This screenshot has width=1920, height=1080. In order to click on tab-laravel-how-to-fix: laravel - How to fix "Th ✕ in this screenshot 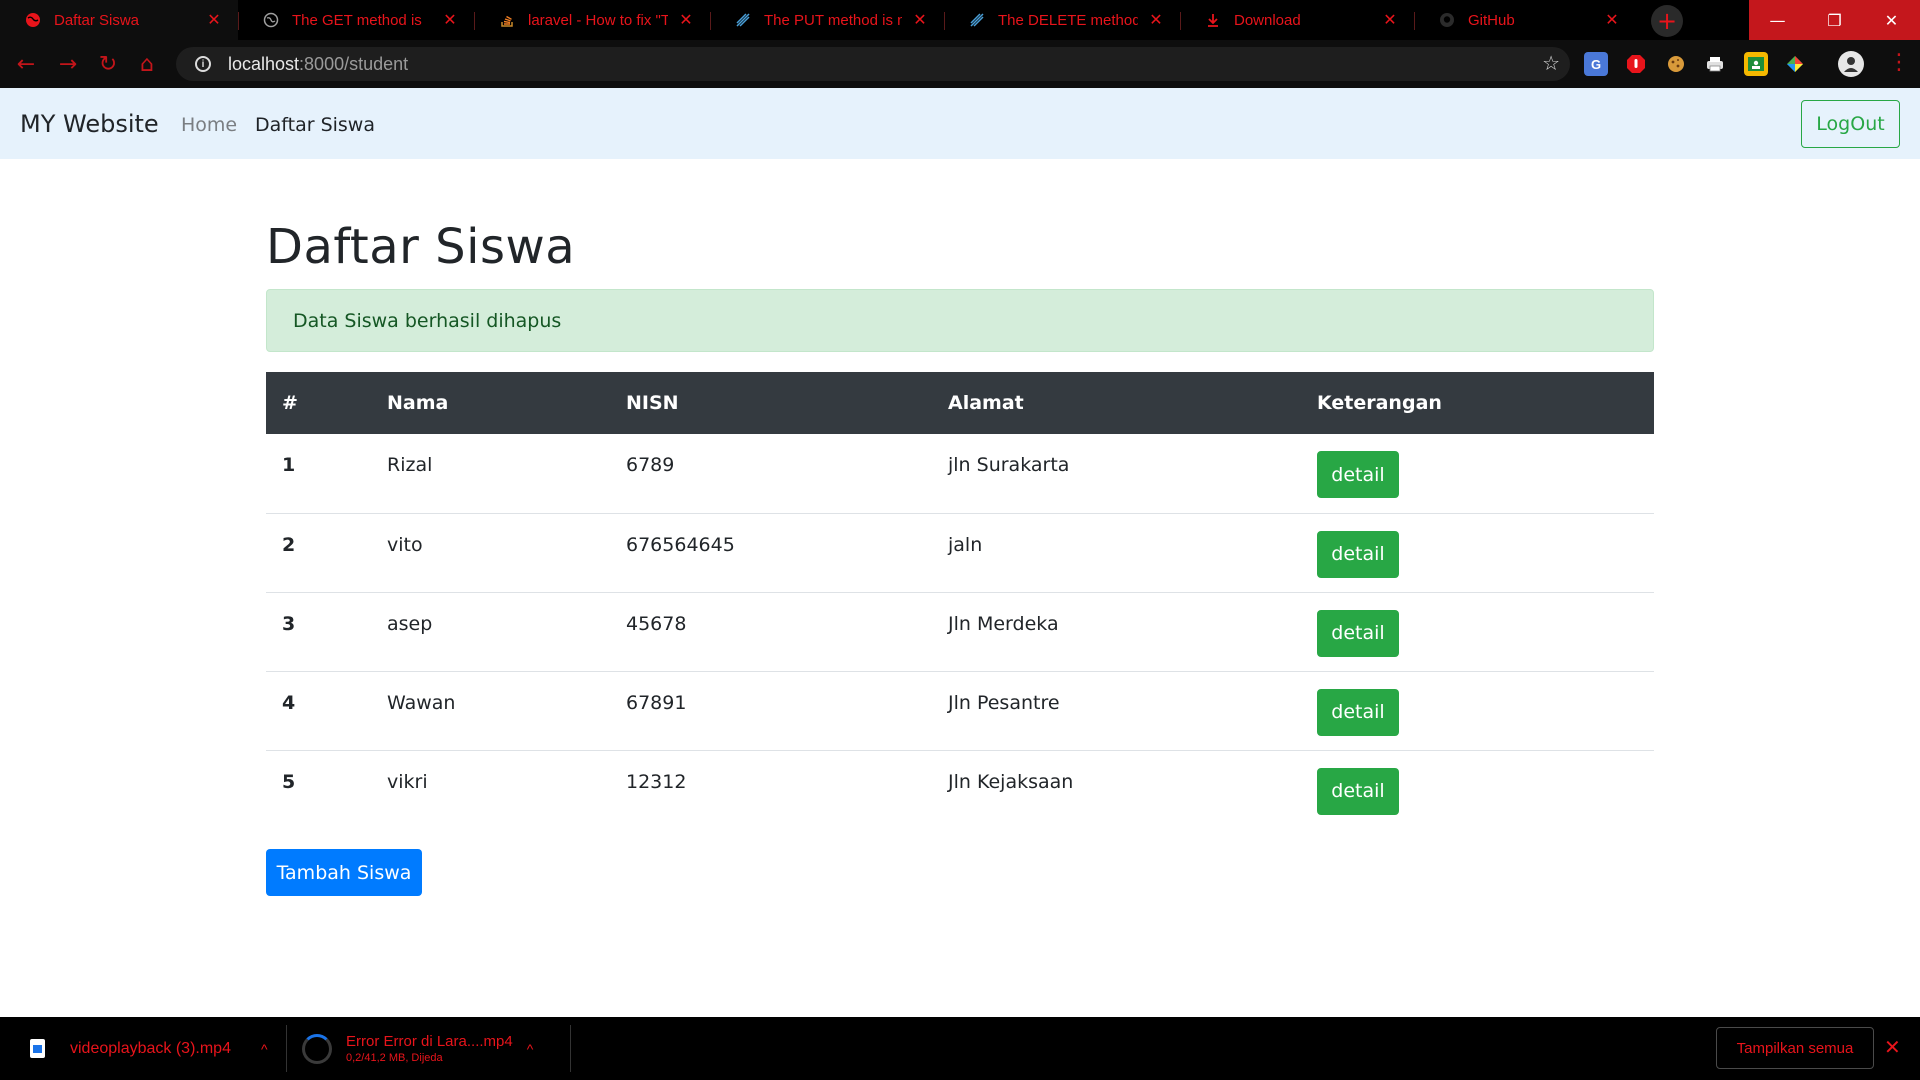, I will do `click(592, 20)`.